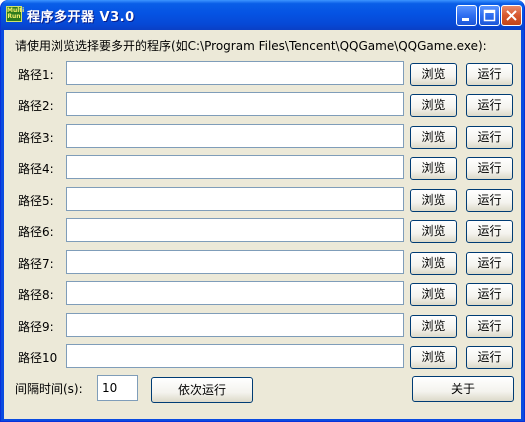 The image size is (525, 422). I want to click on title-bar: Multi Run 程序多开器 V3.0, so click(262, 15).